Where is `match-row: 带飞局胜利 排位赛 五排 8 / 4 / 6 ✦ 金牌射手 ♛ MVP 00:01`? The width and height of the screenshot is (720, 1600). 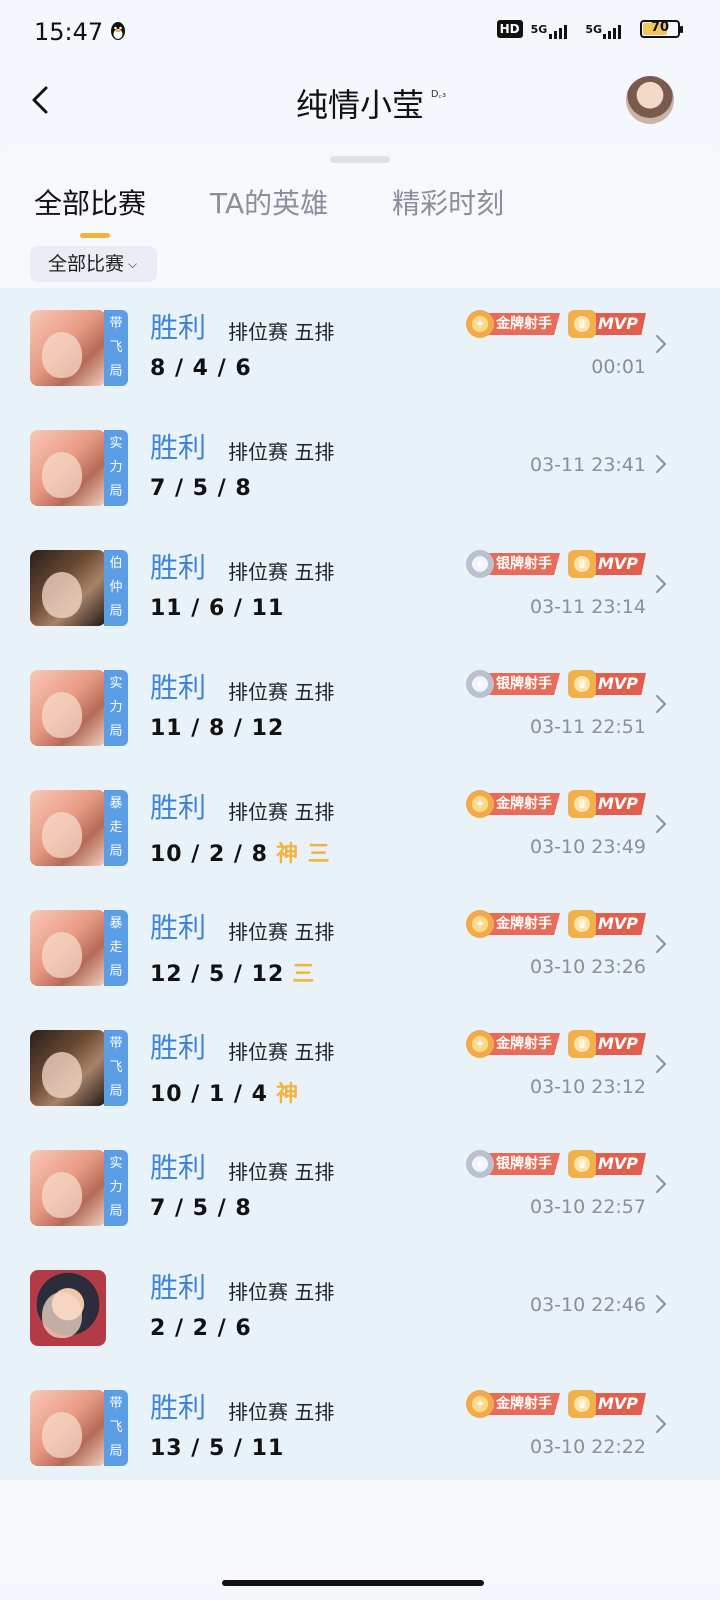
match-row: 带飞局胜利 排位赛 五排 8 / 4 / 6 ✦ 金牌射手 ♛ MVP 00:01 is located at coordinates (360, 348).